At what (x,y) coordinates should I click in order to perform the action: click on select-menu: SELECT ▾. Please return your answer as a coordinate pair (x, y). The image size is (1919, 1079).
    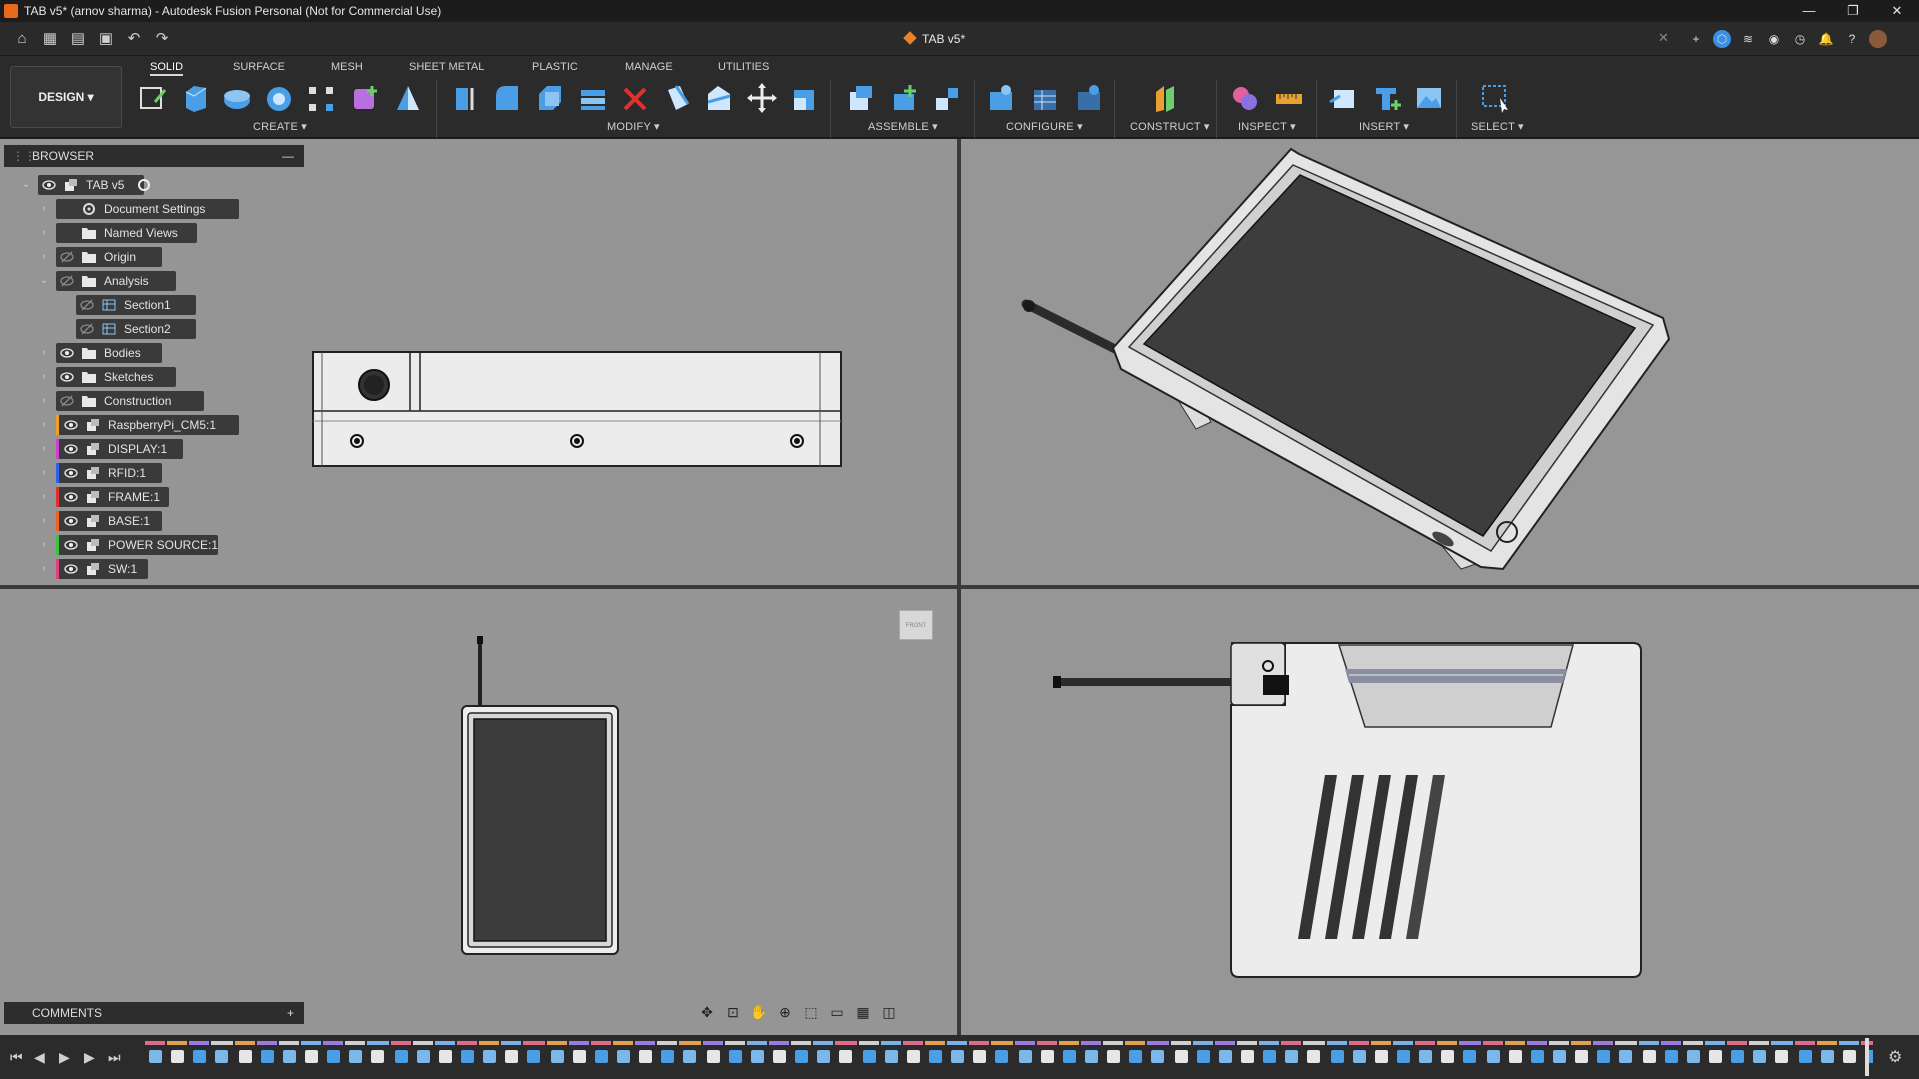
    Looking at the image, I should click on (1497, 126).